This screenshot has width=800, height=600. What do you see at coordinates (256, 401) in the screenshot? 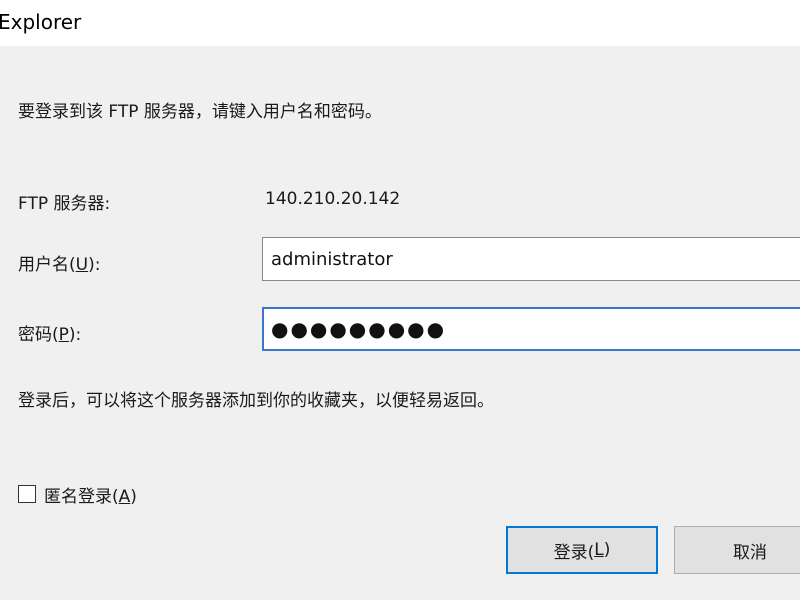
I see `after-login-note: 登录后，可以将这个服务器添加到你的收藏夹，以便轻易返回。` at bounding box center [256, 401].